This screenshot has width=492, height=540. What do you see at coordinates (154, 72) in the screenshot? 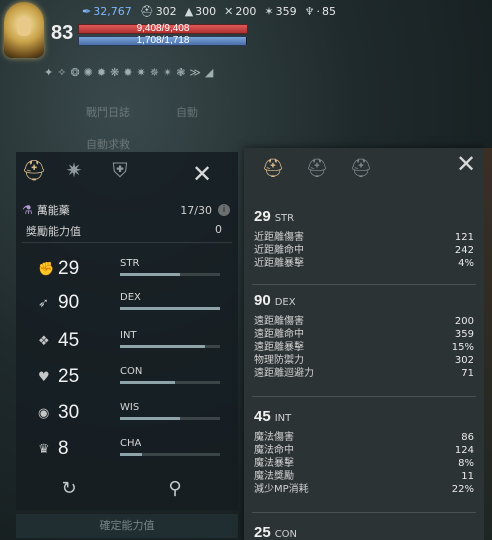
I see `buff-icon: ✵` at bounding box center [154, 72].